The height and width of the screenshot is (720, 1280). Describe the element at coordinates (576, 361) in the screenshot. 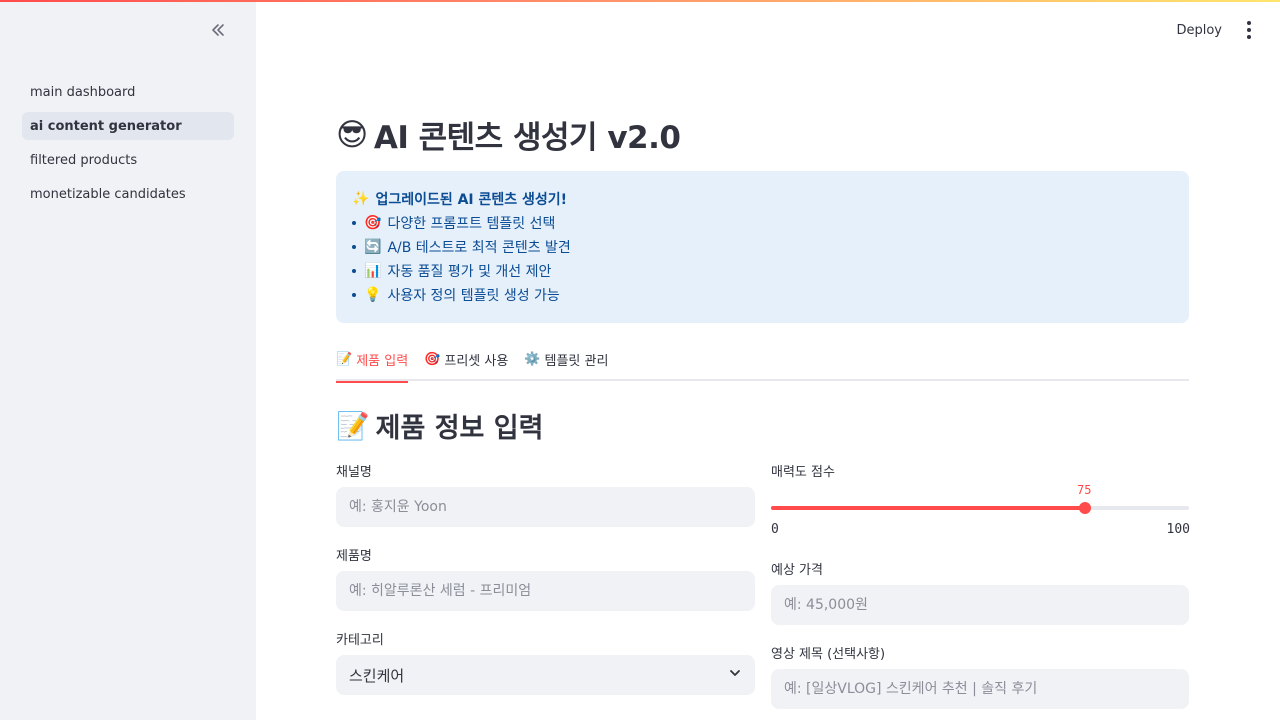

I see `tab-label: 템플릿 관리` at that location.